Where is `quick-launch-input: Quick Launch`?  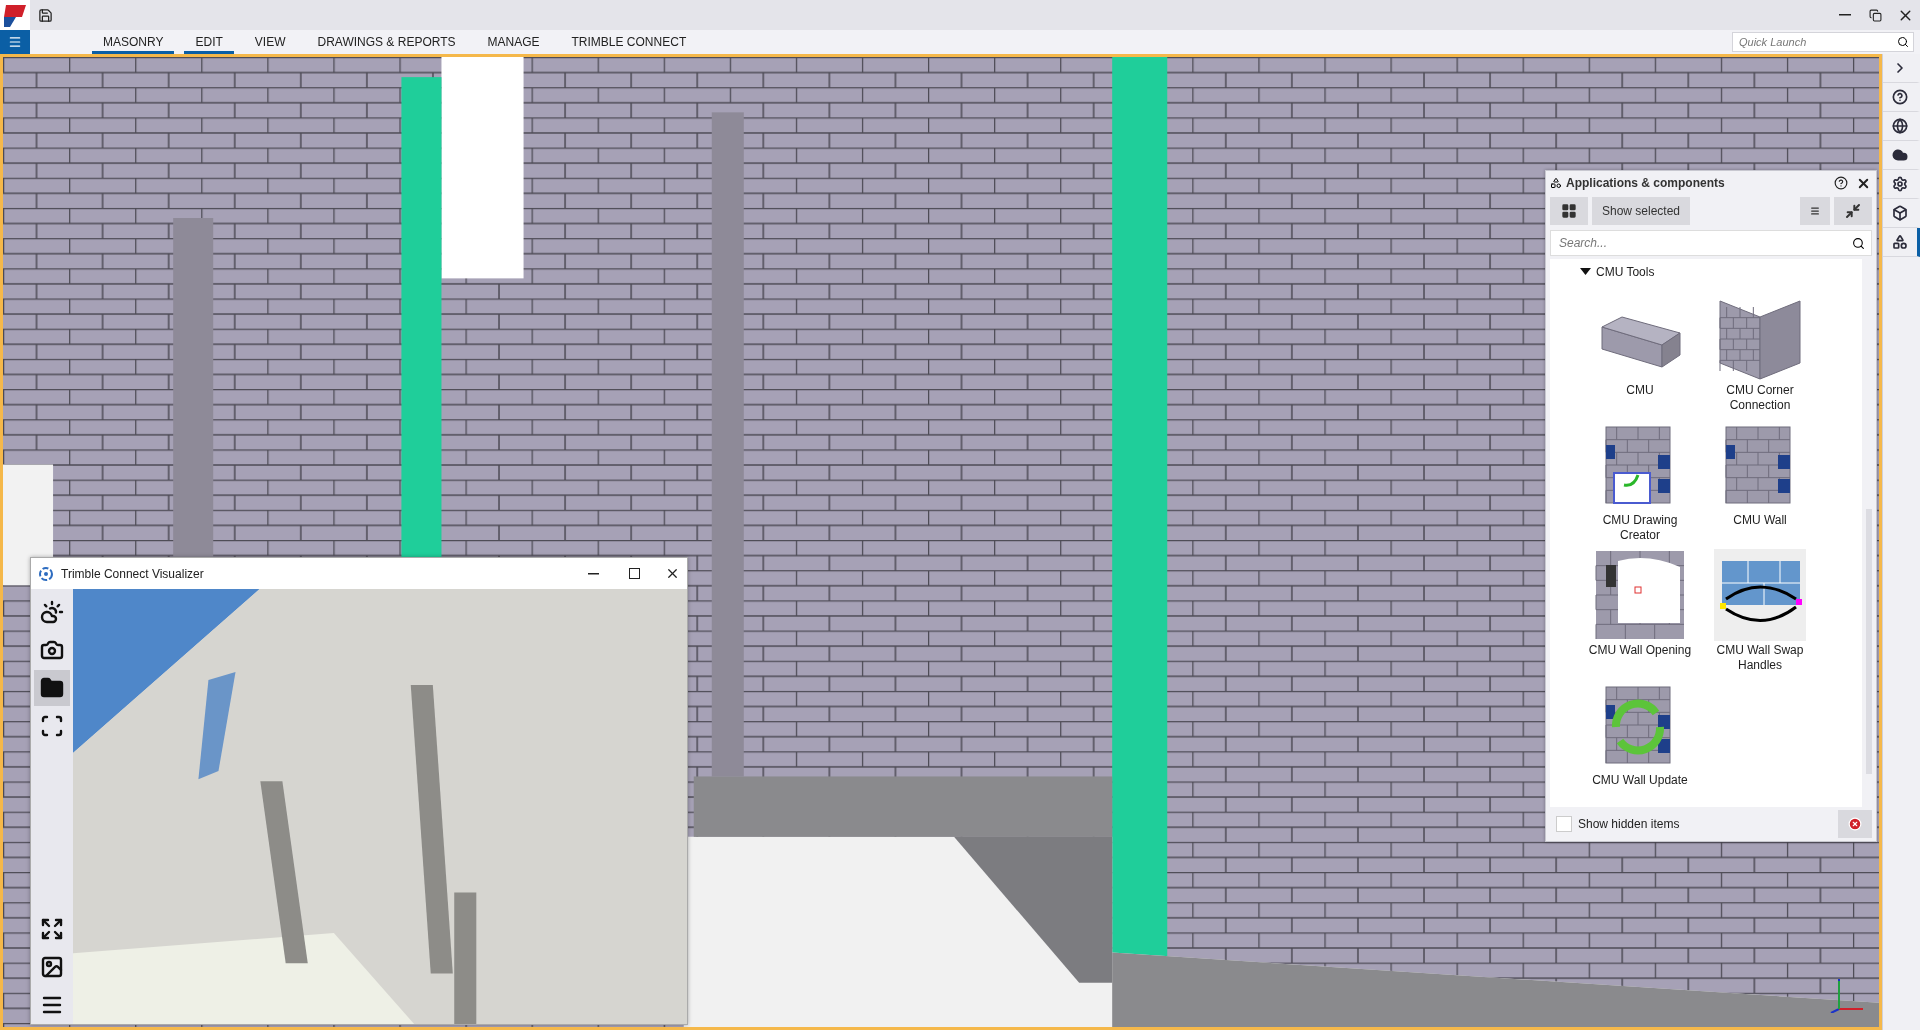
quick-launch-input: Quick Launch is located at coordinates (1817, 42).